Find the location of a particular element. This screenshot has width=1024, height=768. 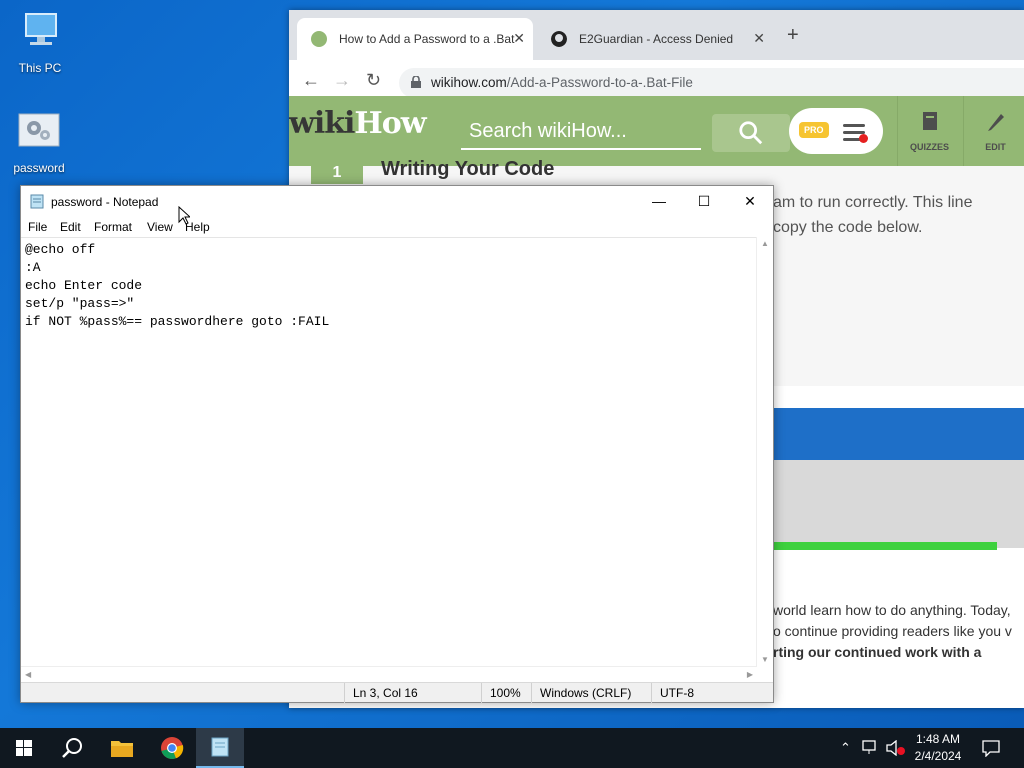

article-text-line: copy the code below. is located at coordinates (848, 227).